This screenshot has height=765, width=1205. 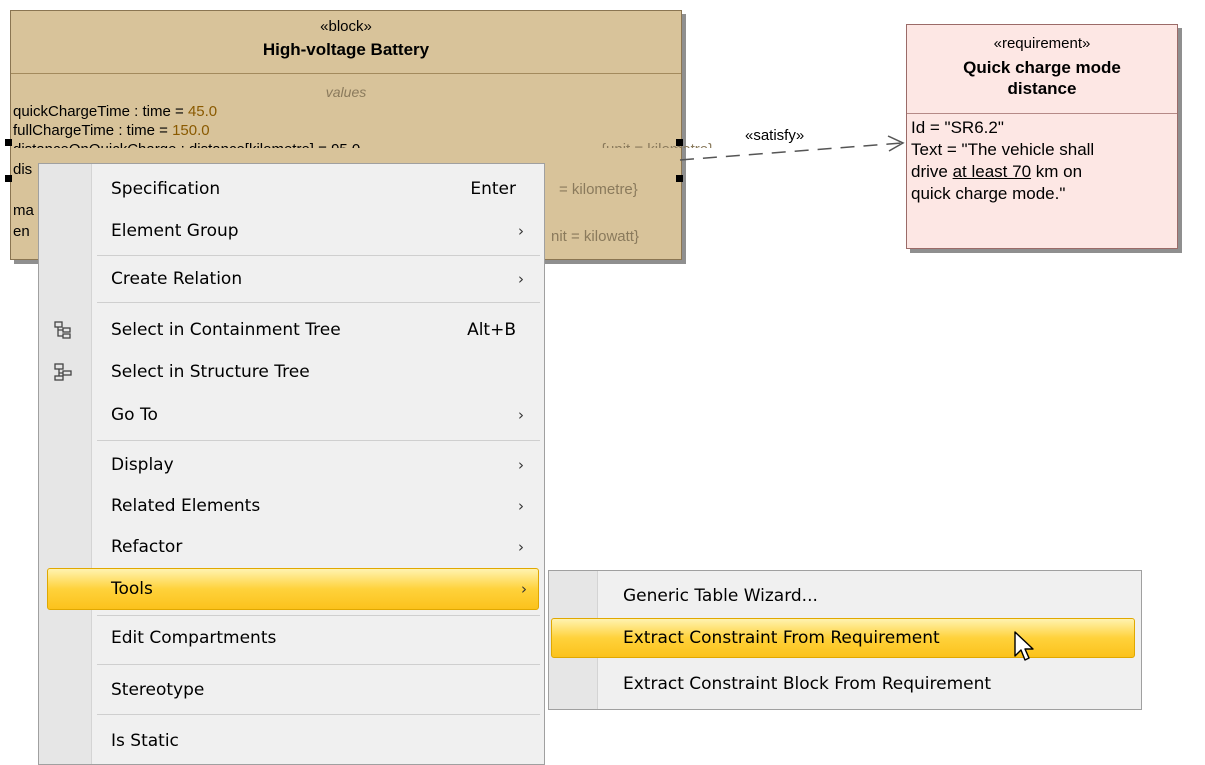 I want to click on menu-item-edit-compartments: Edit Compartments, so click(x=291, y=638).